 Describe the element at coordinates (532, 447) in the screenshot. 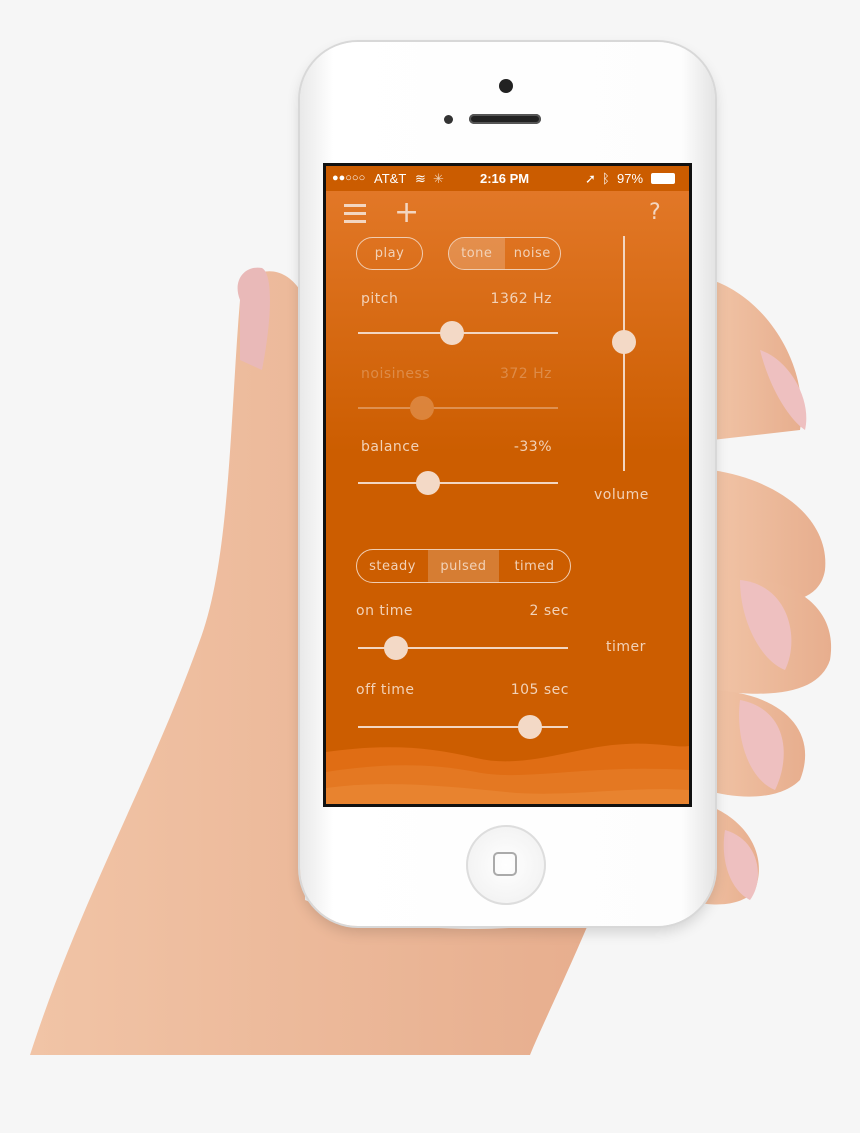

I see `balance-value: -33%` at that location.